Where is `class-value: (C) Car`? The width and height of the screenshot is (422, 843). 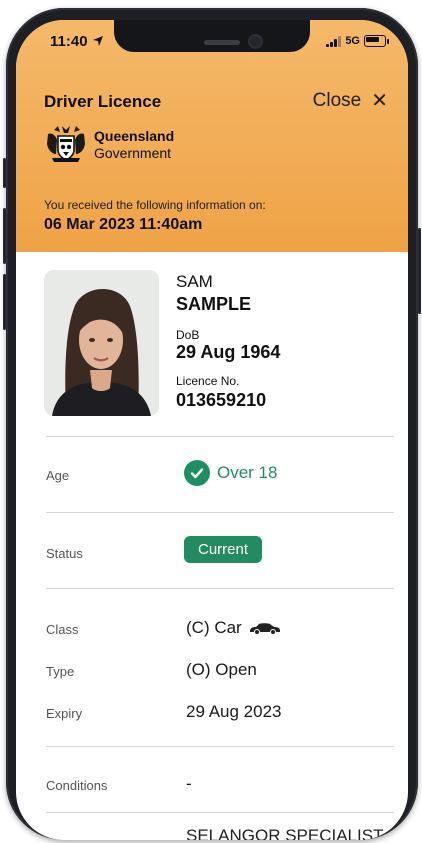
class-value: (C) Car is located at coordinates (234, 628).